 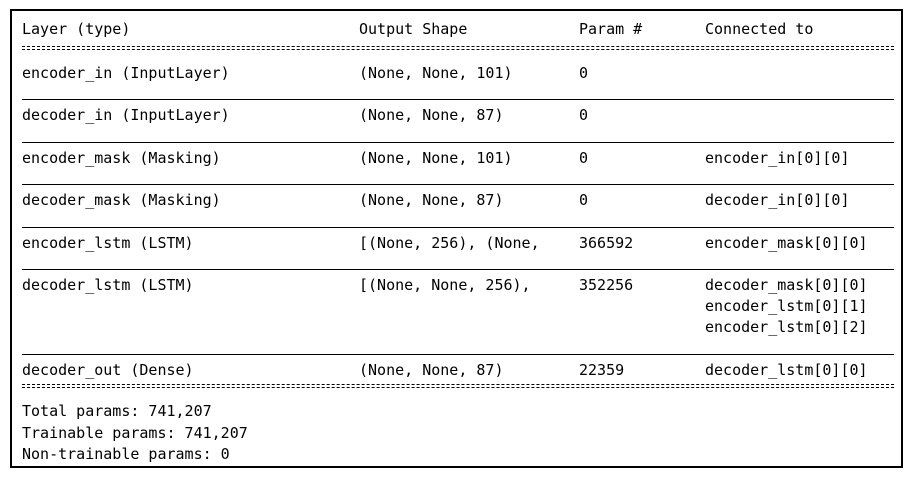 I want to click on non-trainable-params: Non-trainable params: 0, so click(x=126, y=454).